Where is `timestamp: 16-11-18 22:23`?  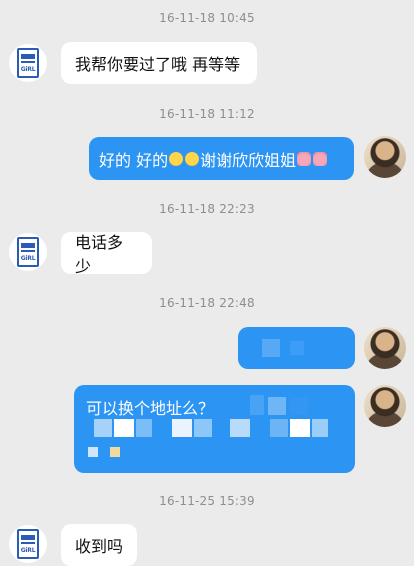 timestamp: 16-11-18 22:23 is located at coordinates (207, 209).